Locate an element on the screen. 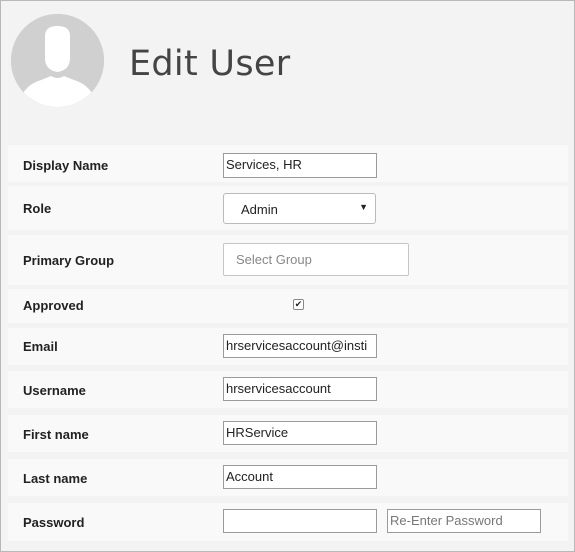 The width and height of the screenshot is (575, 552). role-label: Role is located at coordinates (37, 208).